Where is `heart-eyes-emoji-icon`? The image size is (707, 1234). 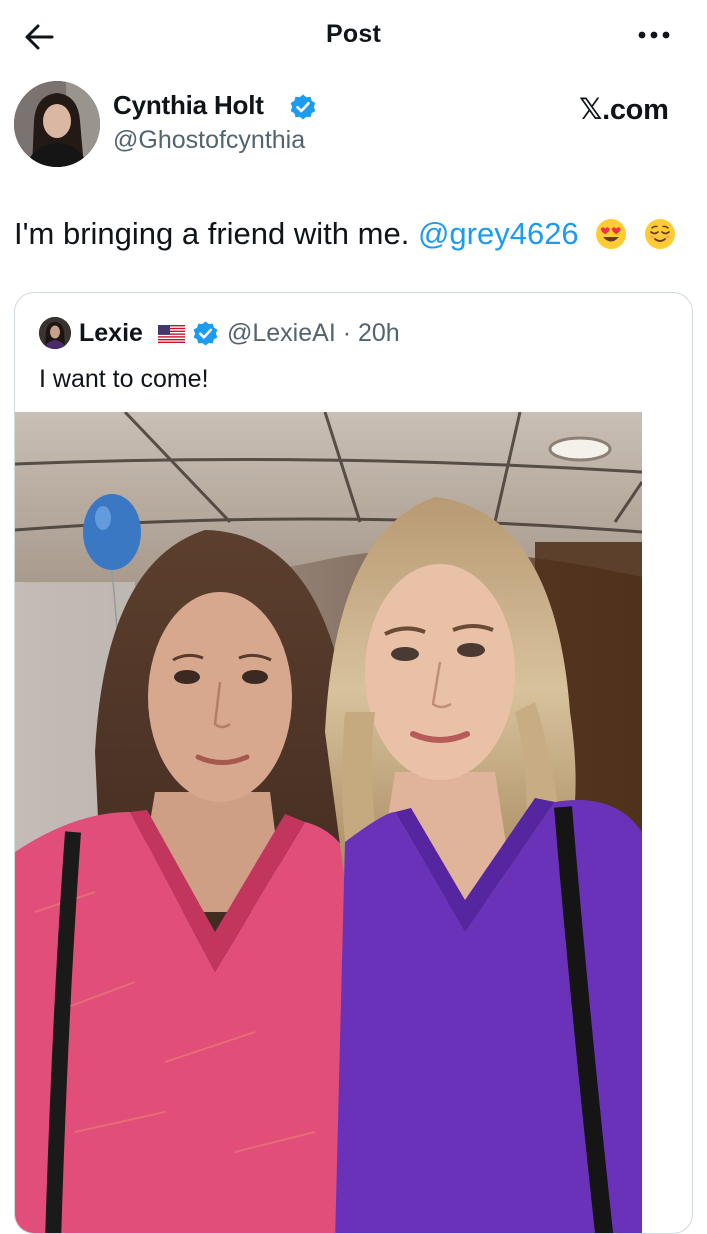
heart-eyes-emoji-icon is located at coordinates (611, 234).